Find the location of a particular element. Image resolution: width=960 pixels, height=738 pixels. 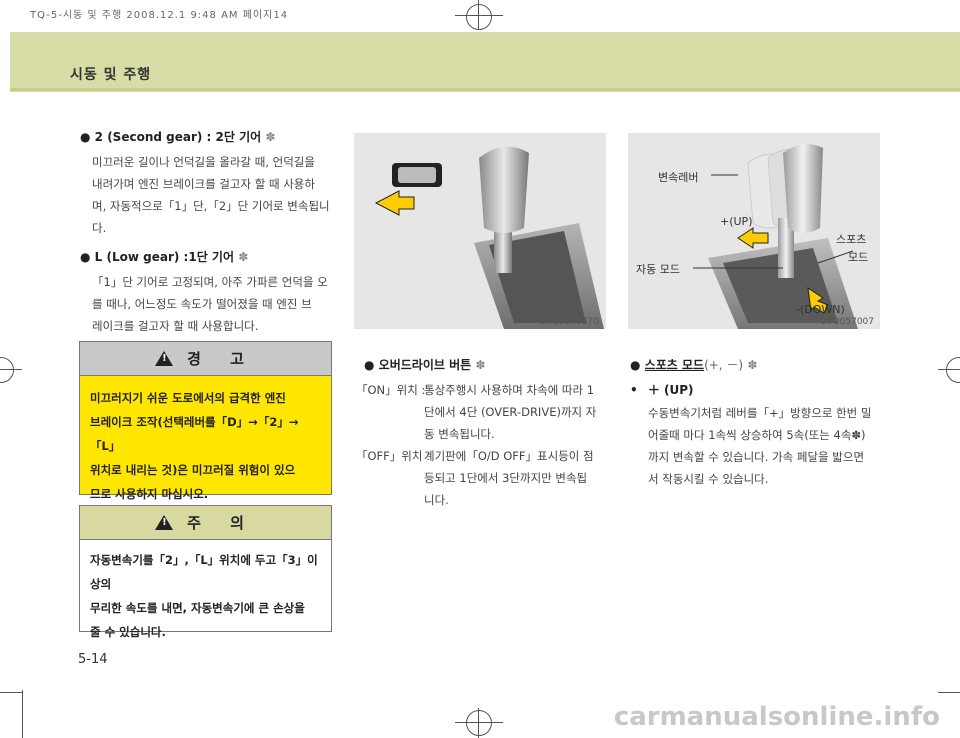

label-lever: 변속레버 is located at coordinates (678, 177).